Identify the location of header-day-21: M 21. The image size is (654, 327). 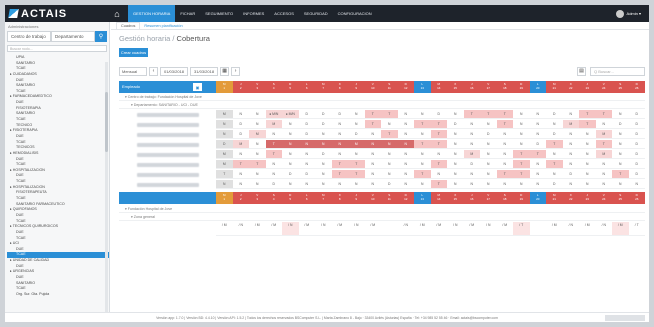
(554, 87).